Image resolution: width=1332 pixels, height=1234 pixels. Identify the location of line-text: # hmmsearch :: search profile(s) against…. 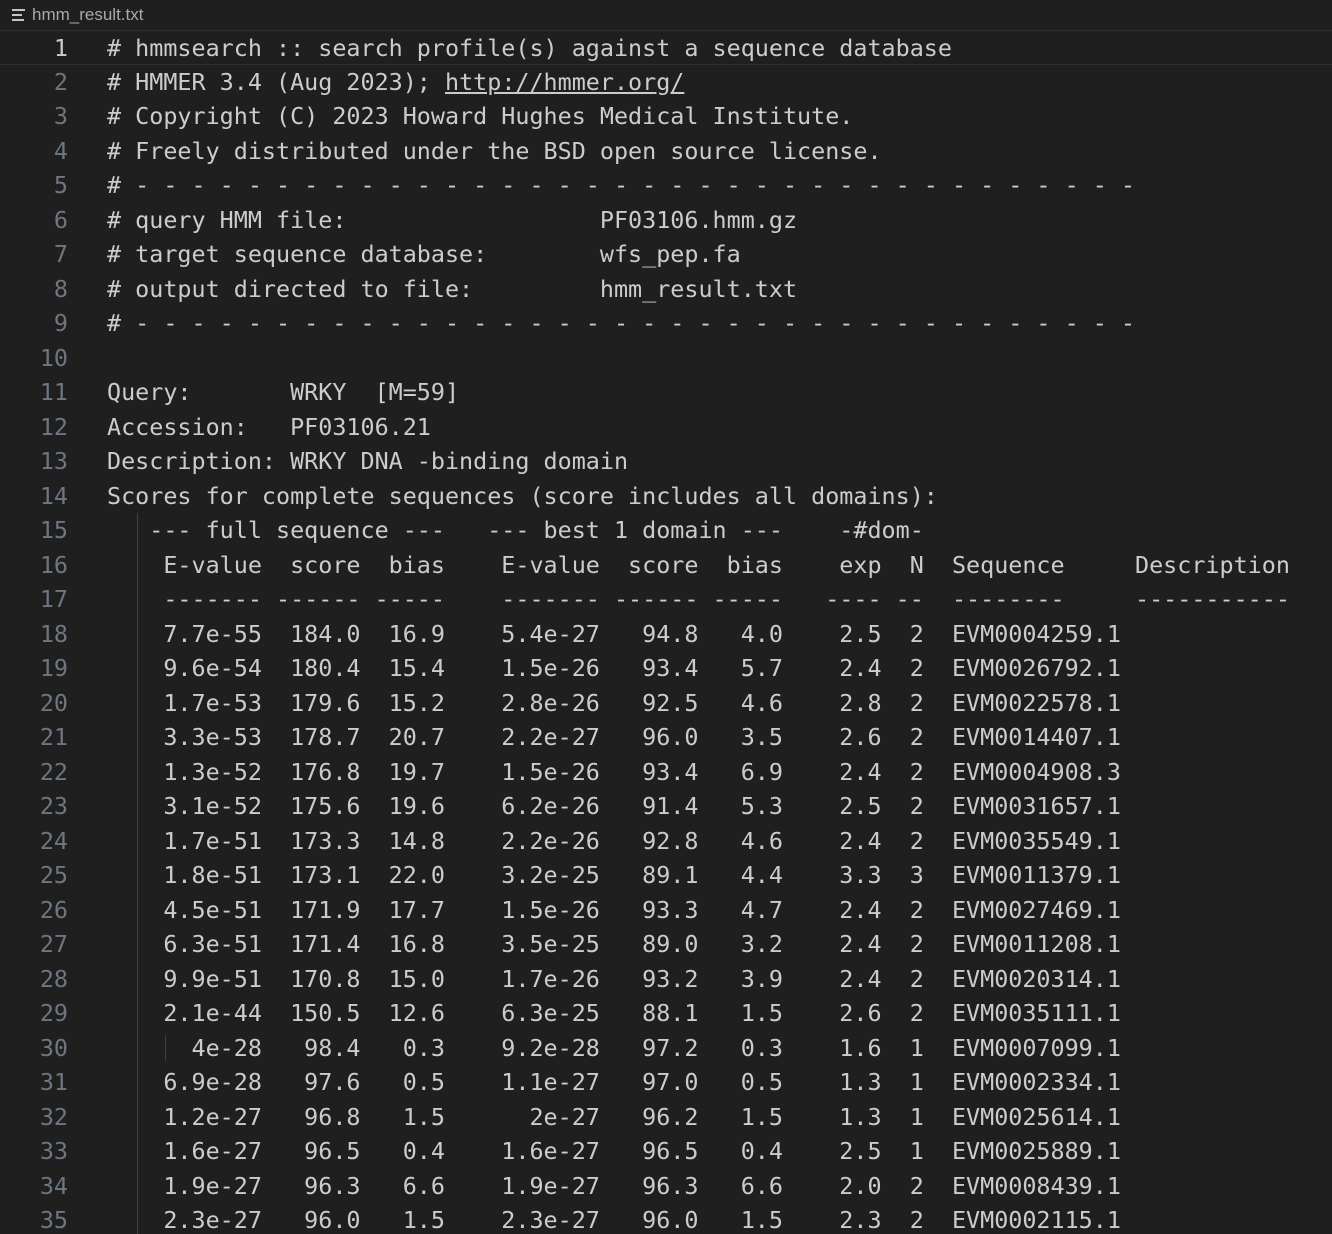
(529, 48).